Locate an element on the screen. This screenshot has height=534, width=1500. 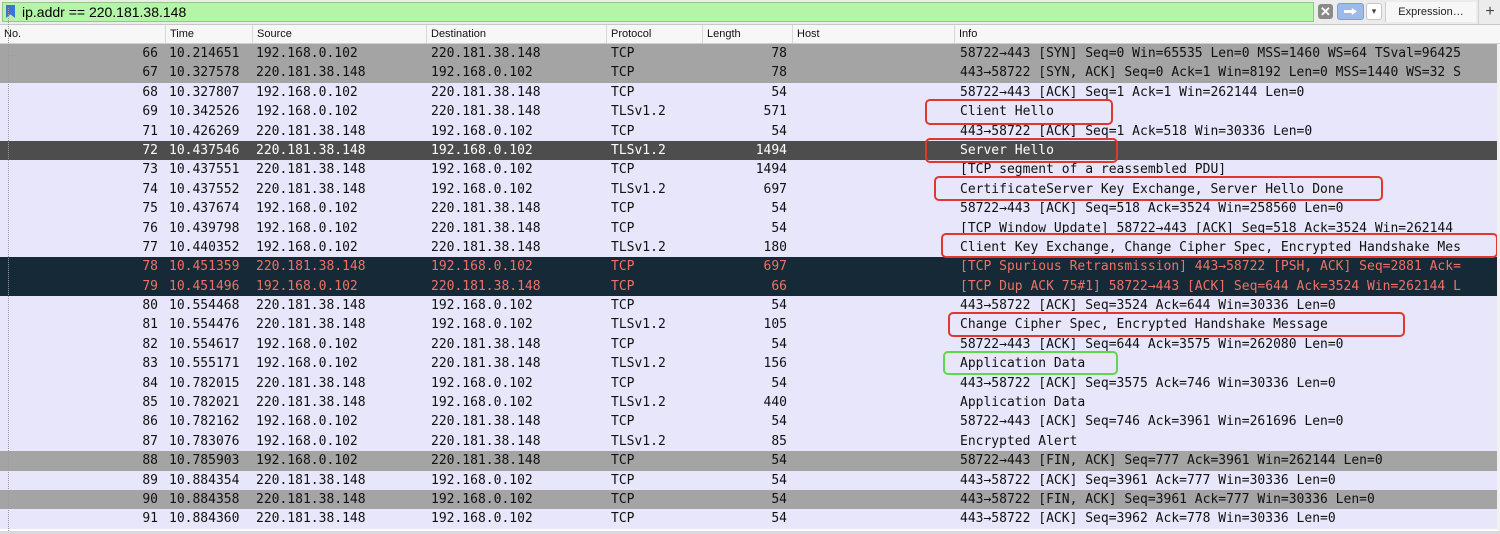
packet-length: 78 is located at coordinates (779, 53).